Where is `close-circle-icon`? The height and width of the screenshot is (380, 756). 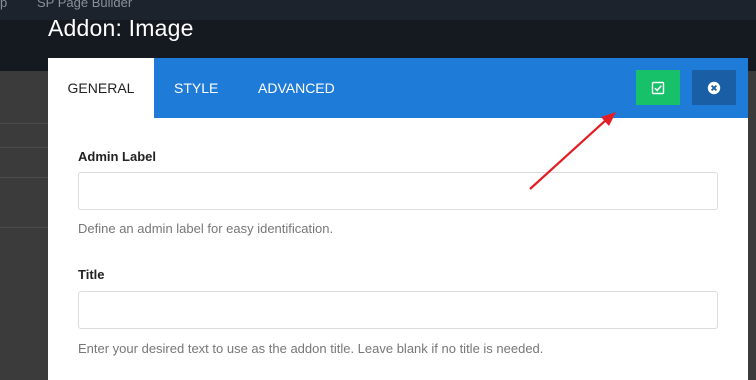
close-circle-icon is located at coordinates (714, 87).